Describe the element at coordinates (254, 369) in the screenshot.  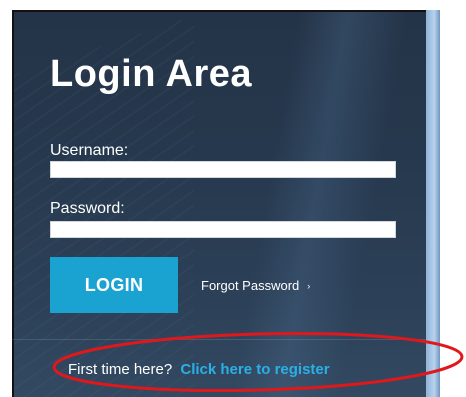
I see `register-link: Click here to register` at that location.